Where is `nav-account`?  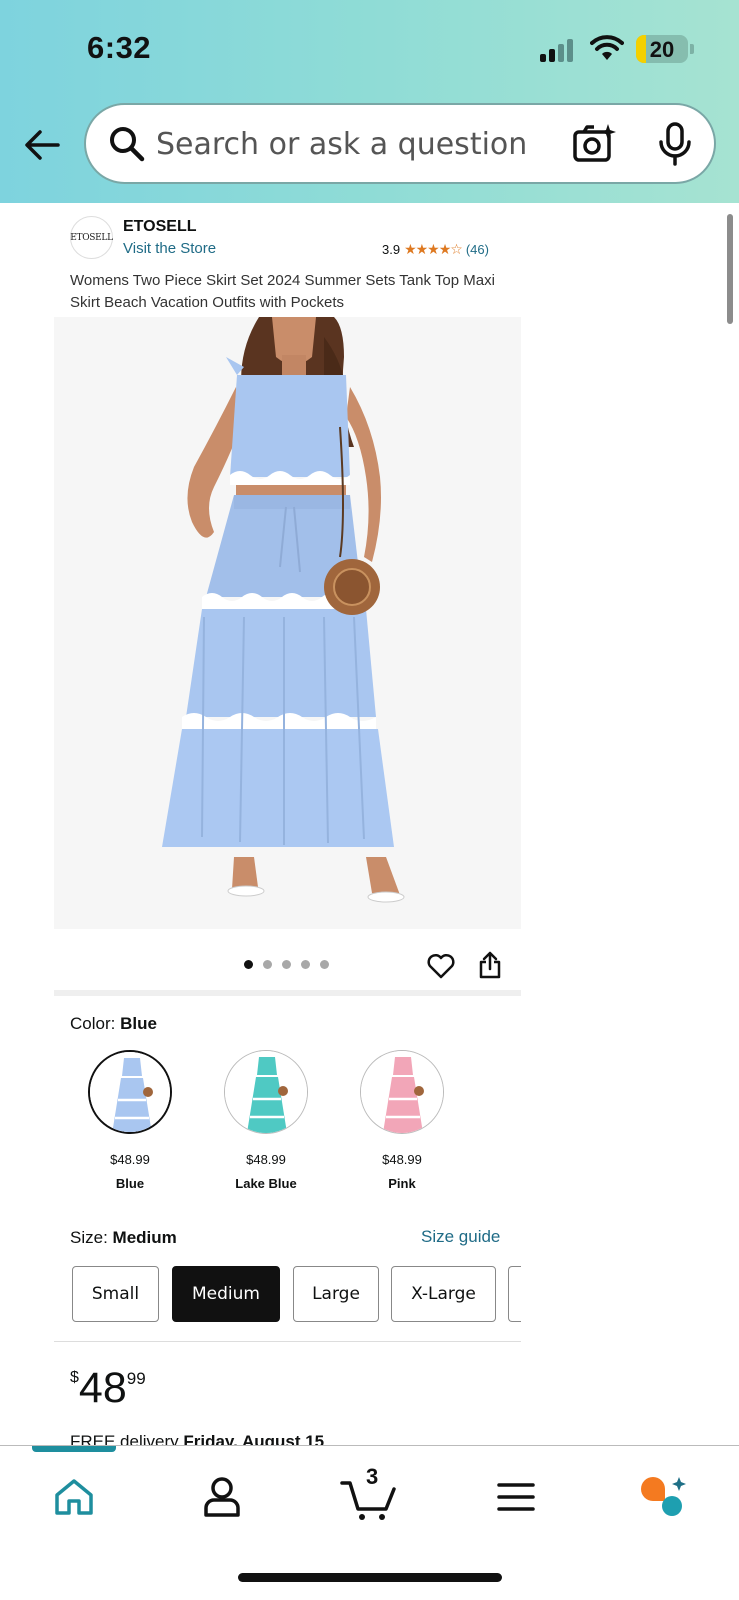
nav-account is located at coordinates (222, 1497).